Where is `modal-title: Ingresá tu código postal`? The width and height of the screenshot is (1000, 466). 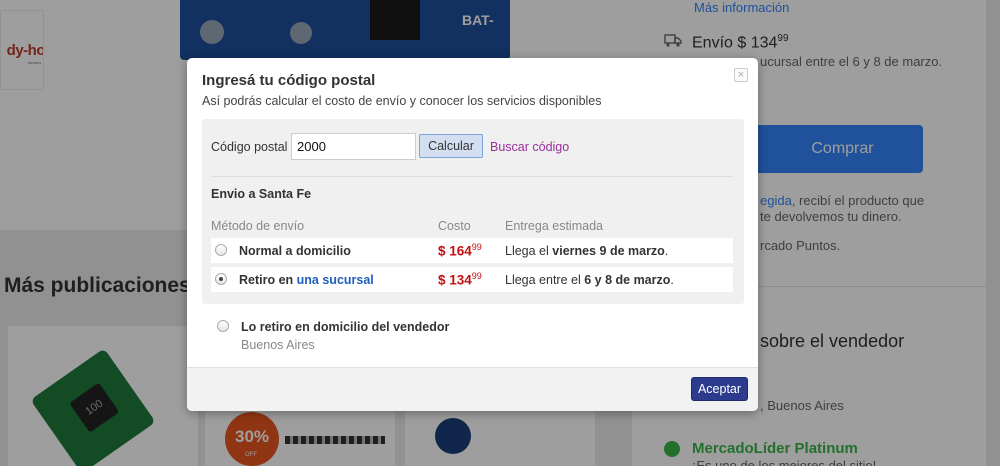
modal-title: Ingresá tu código postal is located at coordinates (289, 80).